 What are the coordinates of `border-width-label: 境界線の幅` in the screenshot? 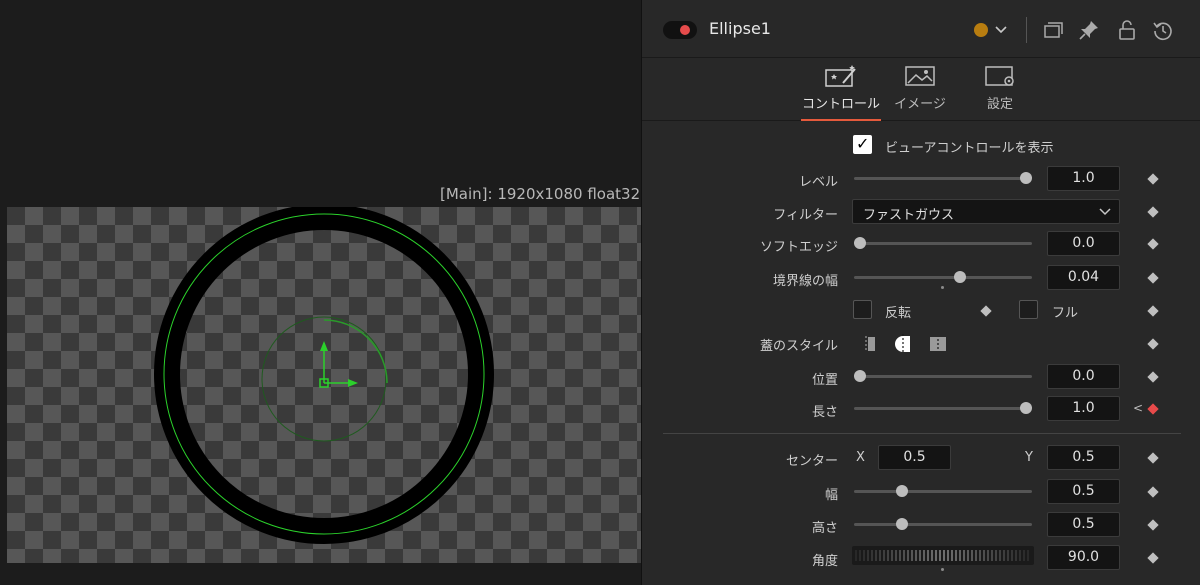 It's located at (805, 281).